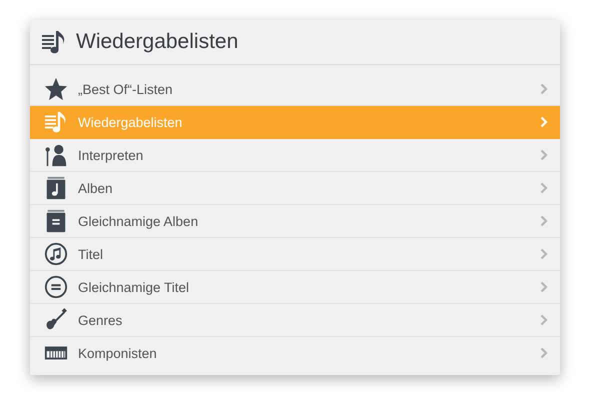 This screenshot has width=590, height=411. I want to click on note-circle-icon, so click(56, 254).